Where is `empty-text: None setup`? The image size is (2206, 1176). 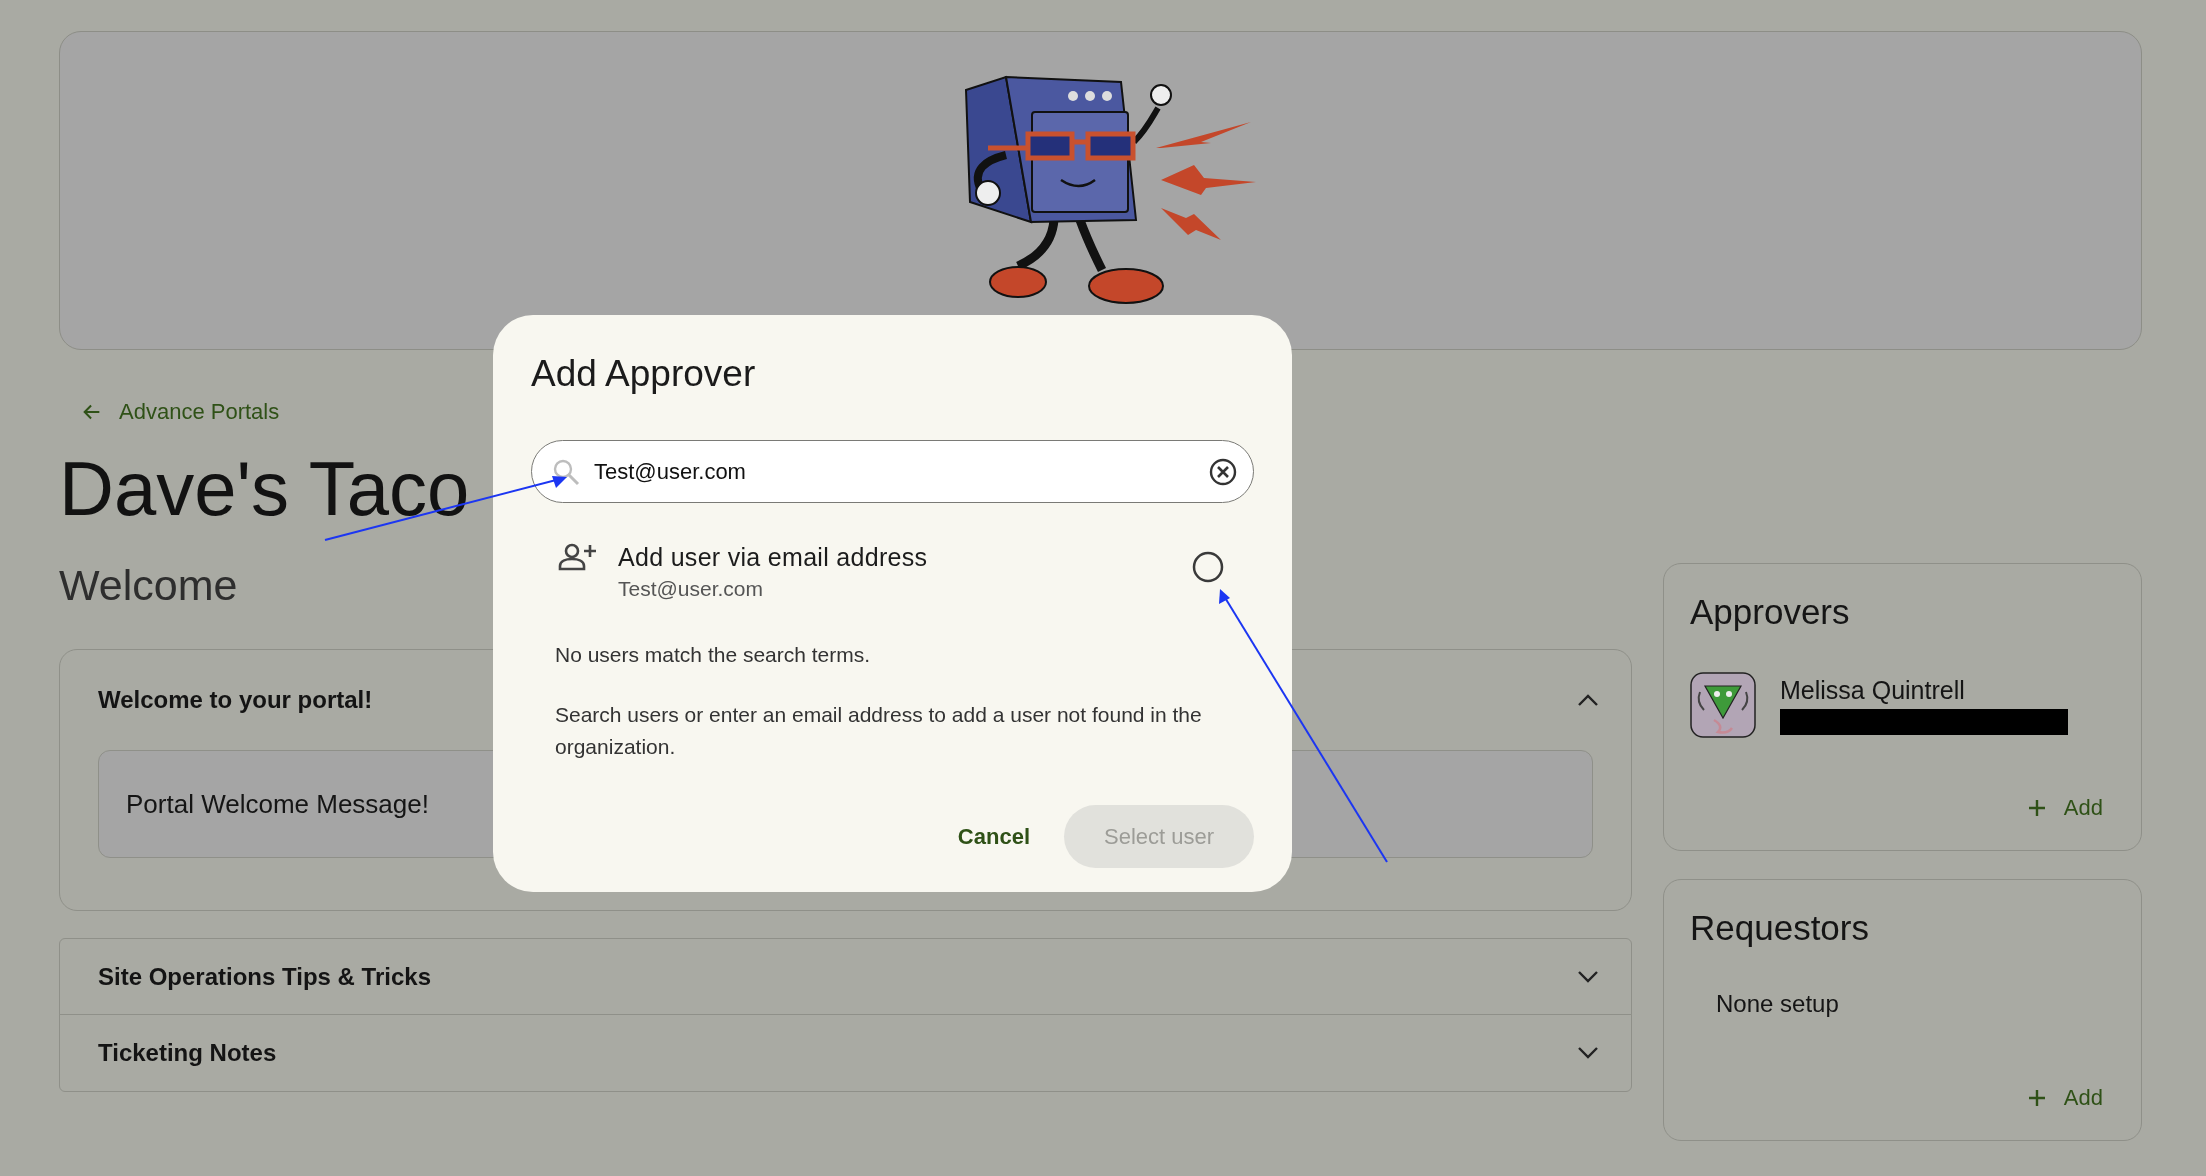
empty-text: None setup is located at coordinates (1778, 1004).